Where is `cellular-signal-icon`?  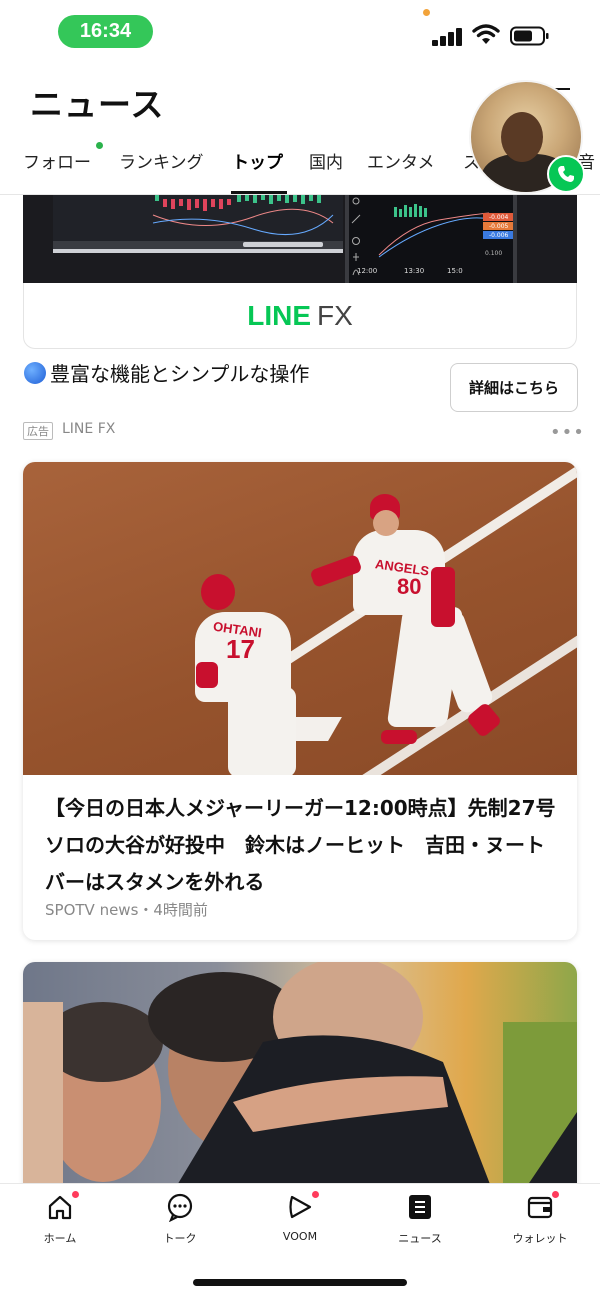
cellular-signal-icon is located at coordinates (448, 36).